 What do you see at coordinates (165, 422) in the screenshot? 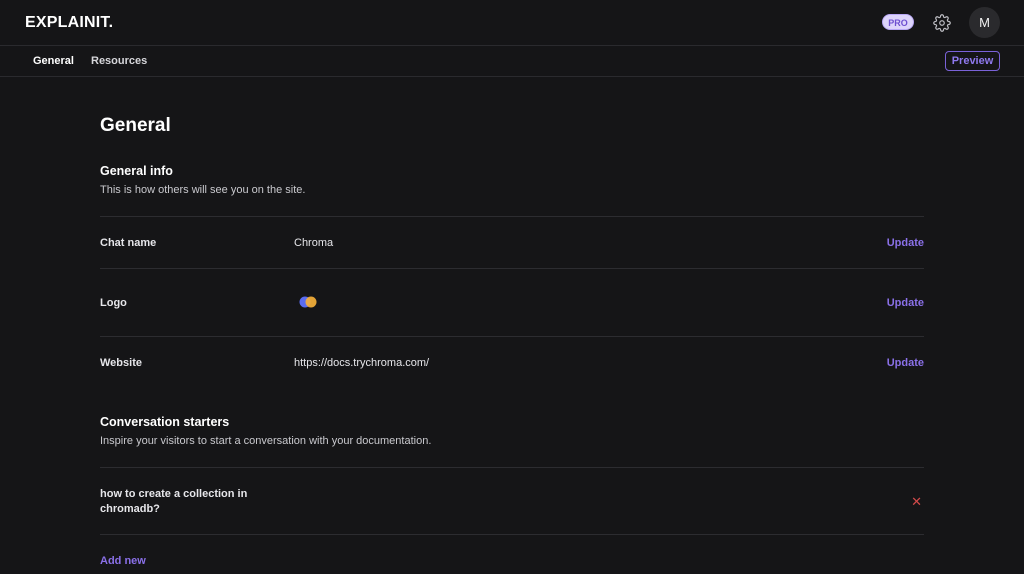
I see `conversation-starters-title: Conversation starters` at bounding box center [165, 422].